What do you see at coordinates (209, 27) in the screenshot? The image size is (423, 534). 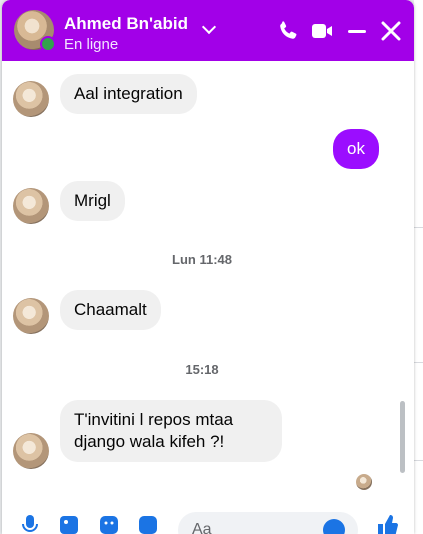 I see `chevron-down-icon` at bounding box center [209, 27].